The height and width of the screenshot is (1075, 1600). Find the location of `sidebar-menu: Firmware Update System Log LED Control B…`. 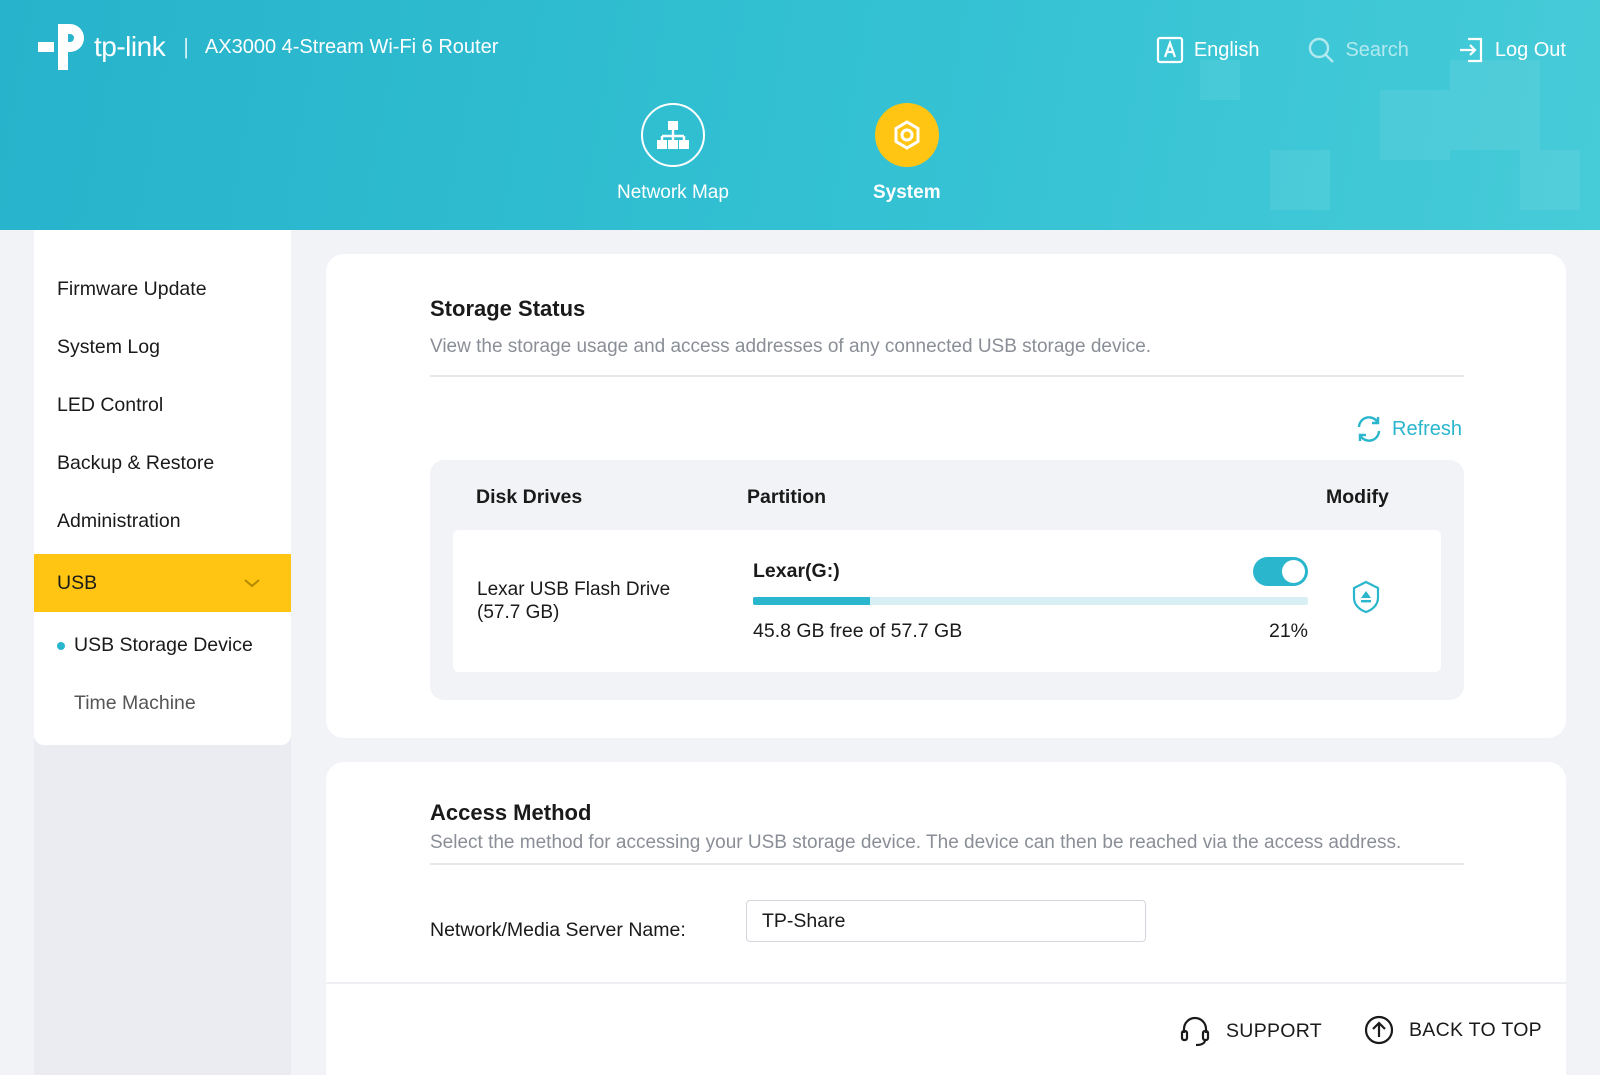

sidebar-menu: Firmware Update System Log LED Control B… is located at coordinates (162, 487).